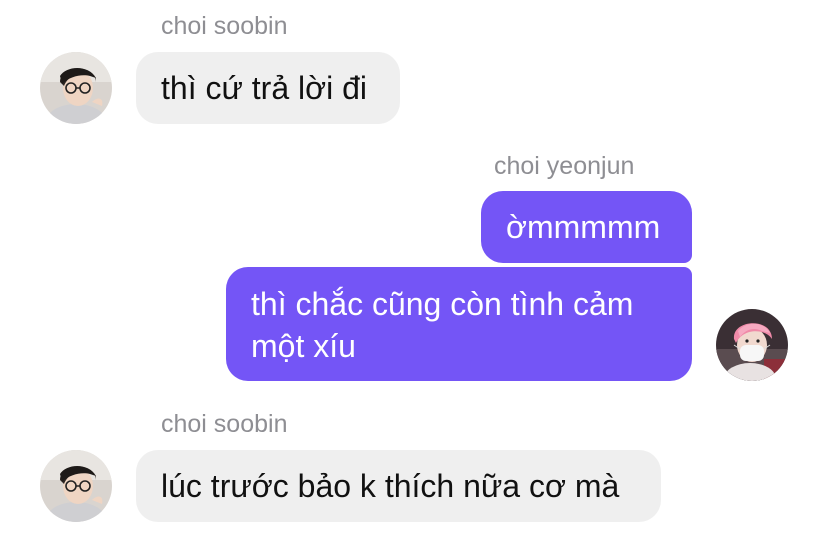 This screenshot has height=536, width=828. What do you see at coordinates (264, 88) in the screenshot?
I see `message-text: thì cứ trả lời đi` at bounding box center [264, 88].